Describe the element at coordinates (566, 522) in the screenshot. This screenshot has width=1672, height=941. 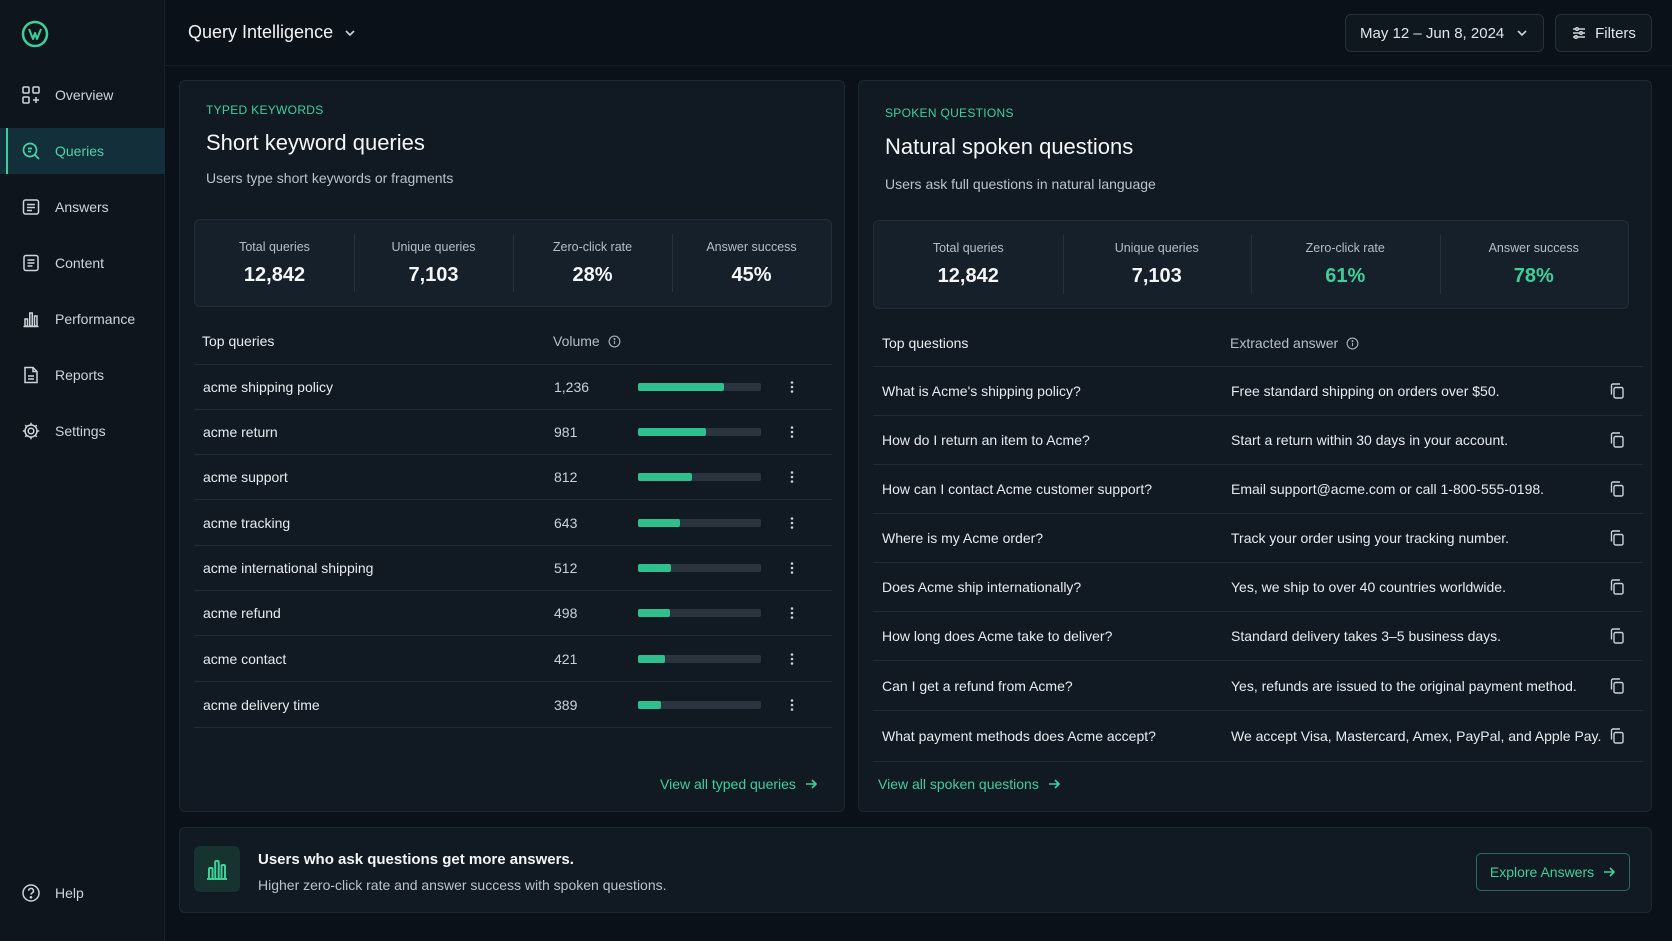
I see `query-volume: 643` at that location.